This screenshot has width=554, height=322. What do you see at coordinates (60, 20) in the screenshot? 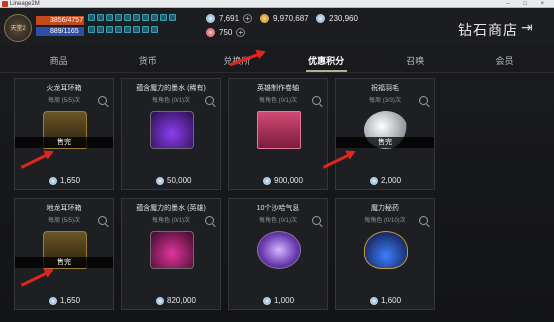
I see `hp-bar: 3856/4757` at bounding box center [60, 20].